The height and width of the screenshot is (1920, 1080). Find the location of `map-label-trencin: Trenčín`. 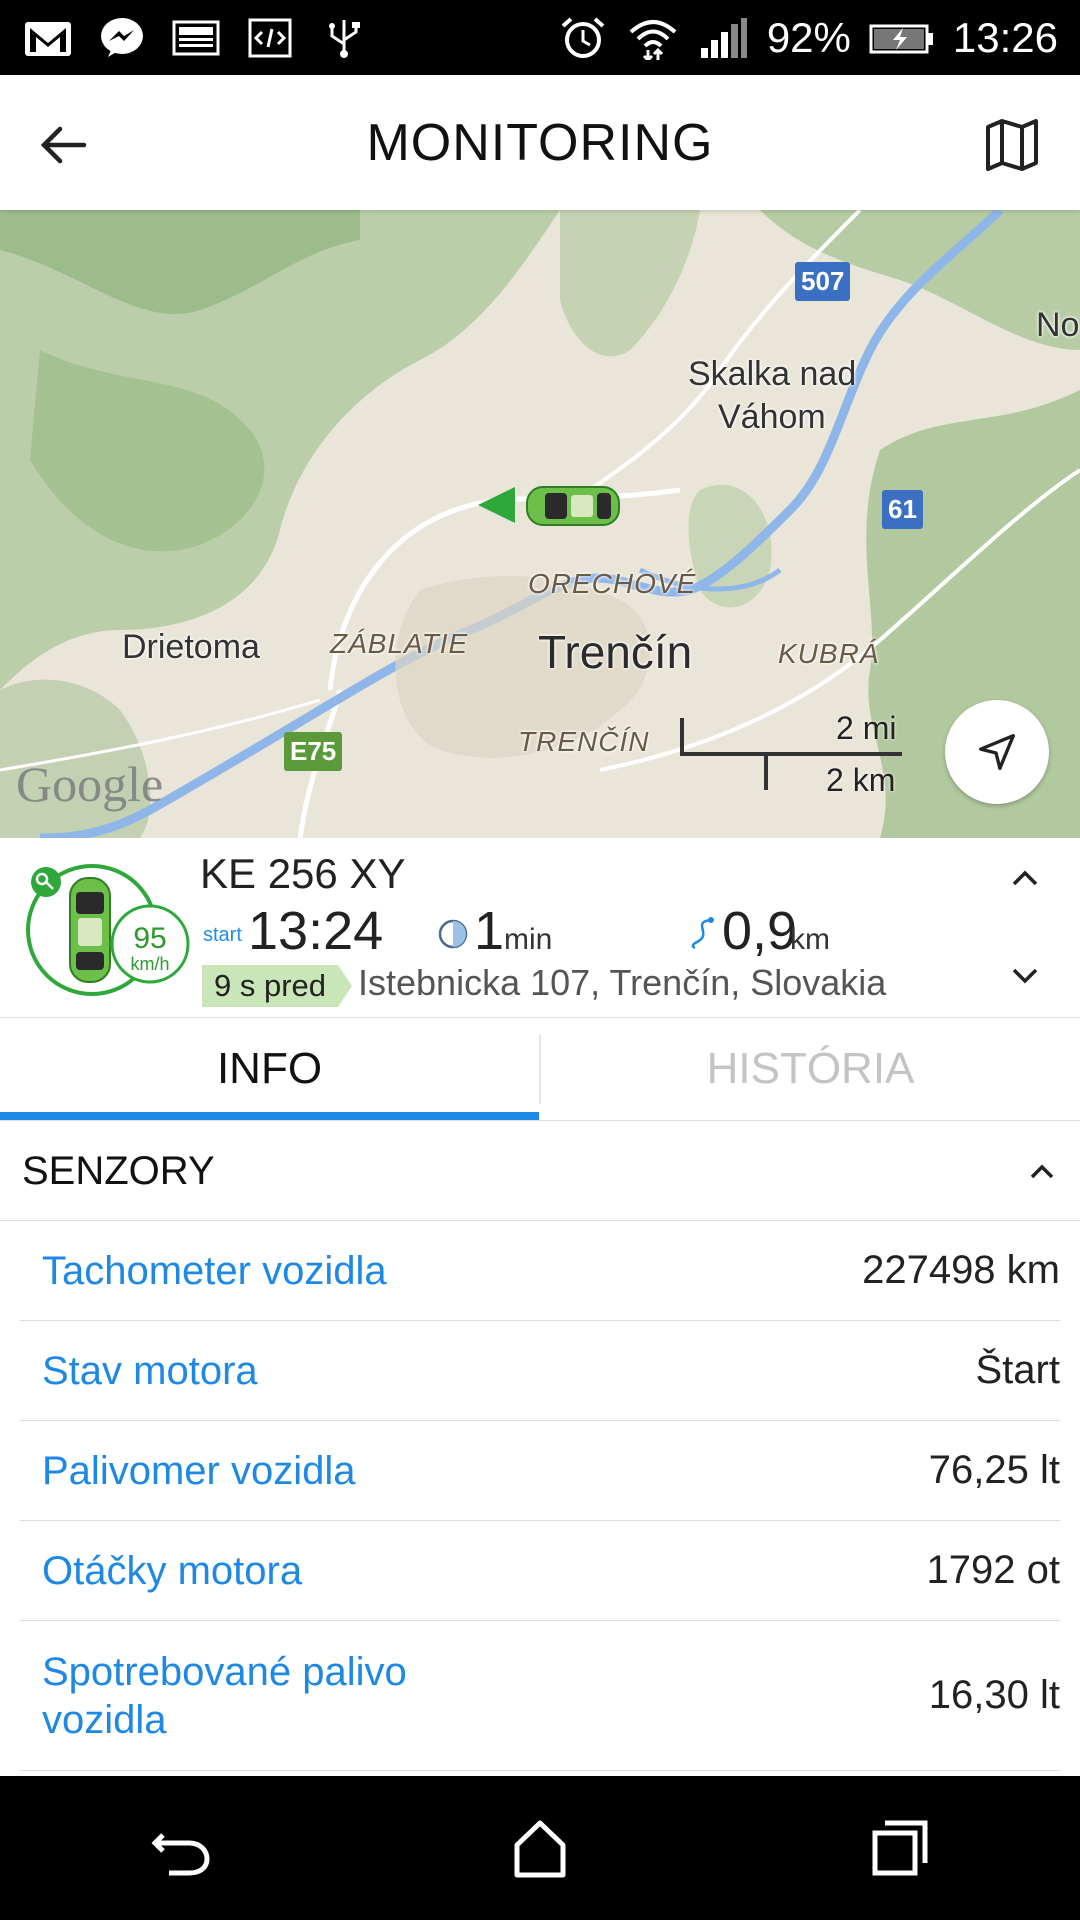

map-label-trencin: Trenčín is located at coordinates (615, 652).